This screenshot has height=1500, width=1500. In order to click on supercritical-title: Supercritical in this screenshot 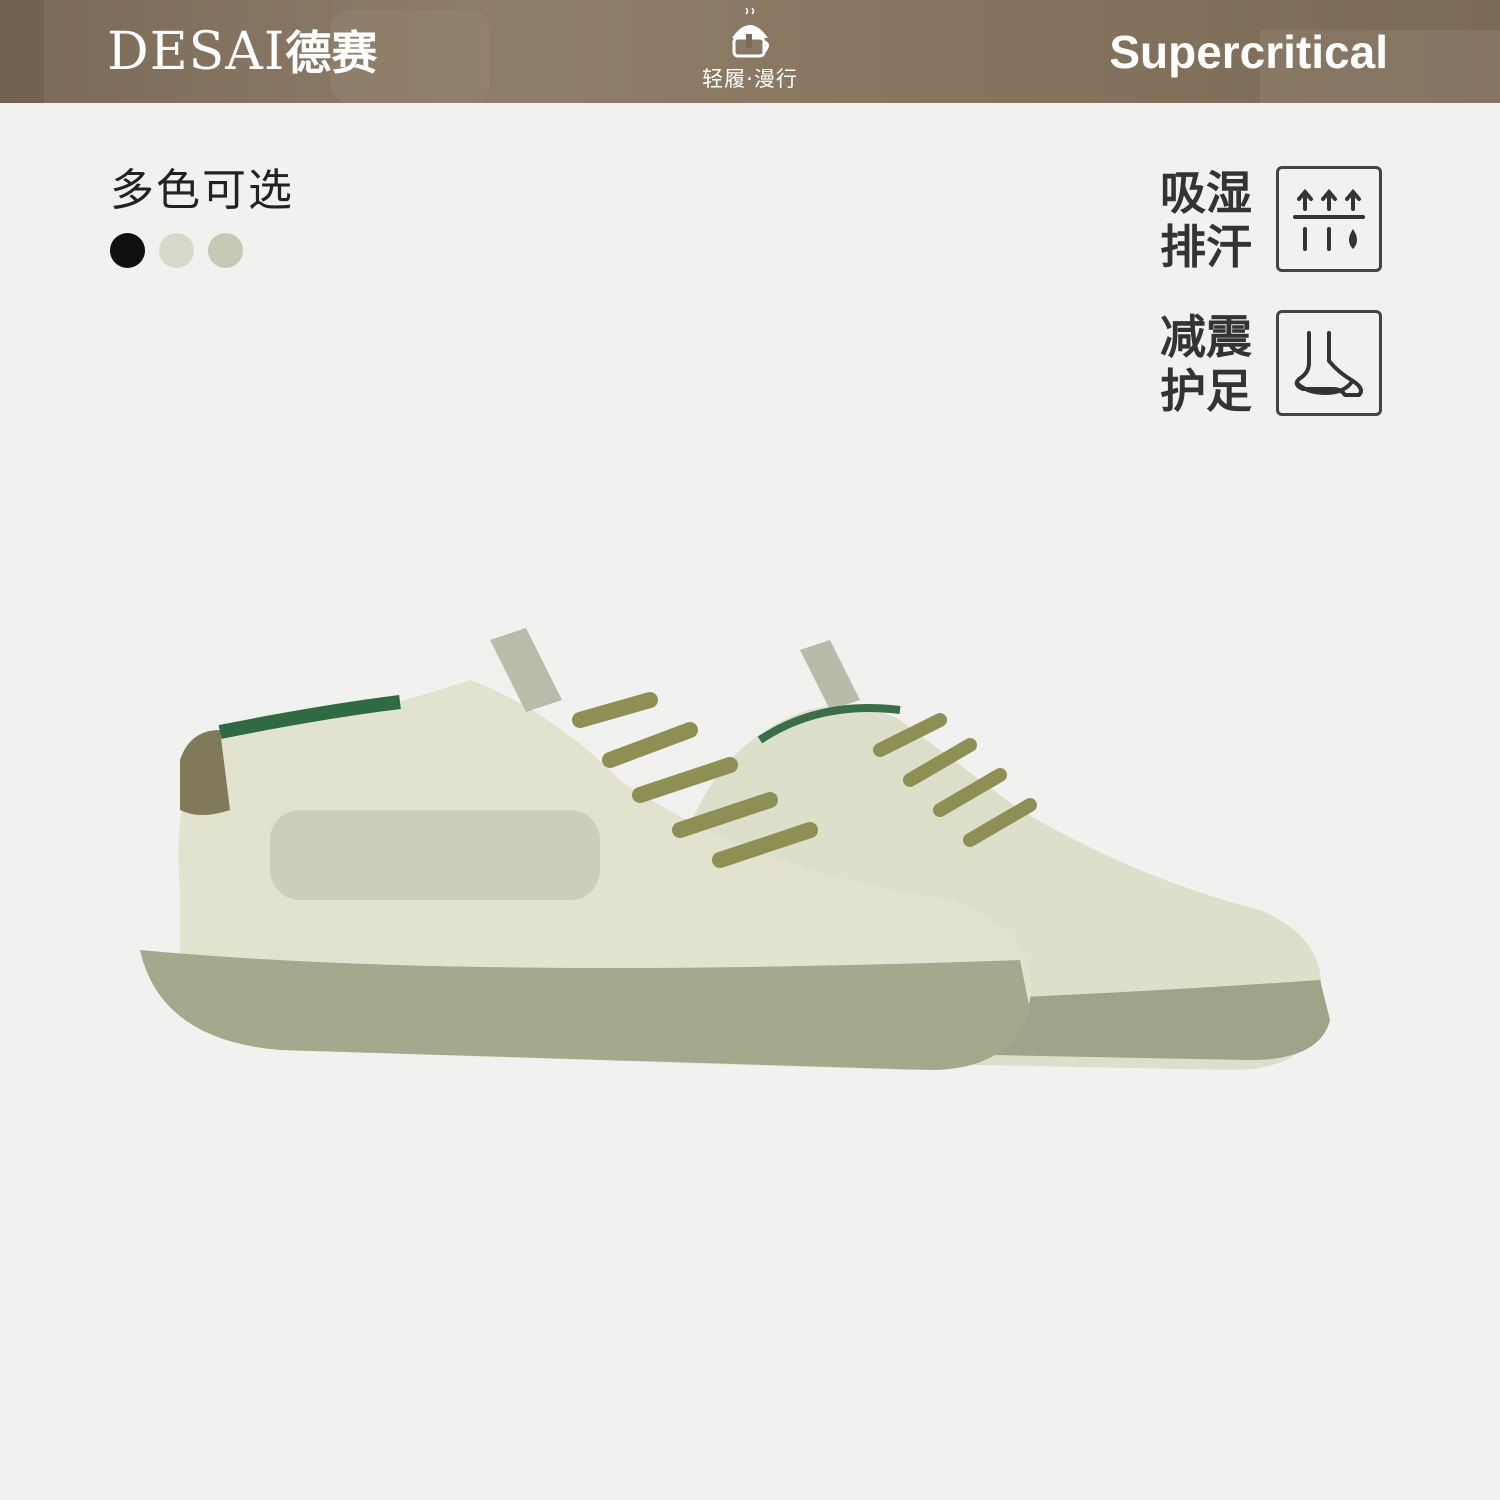, I will do `click(1248, 52)`.